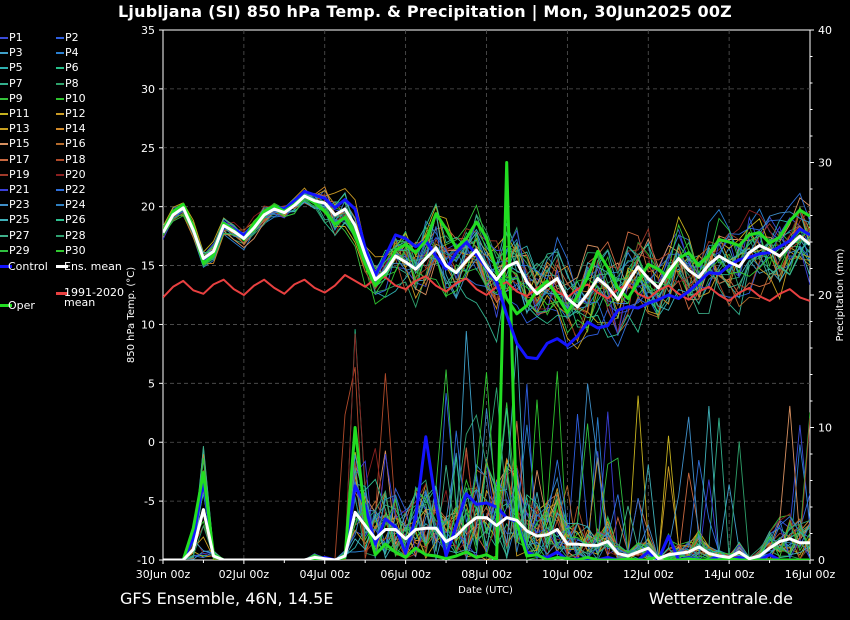  I want to click on y-tick-label: -5, so click(149, 501).